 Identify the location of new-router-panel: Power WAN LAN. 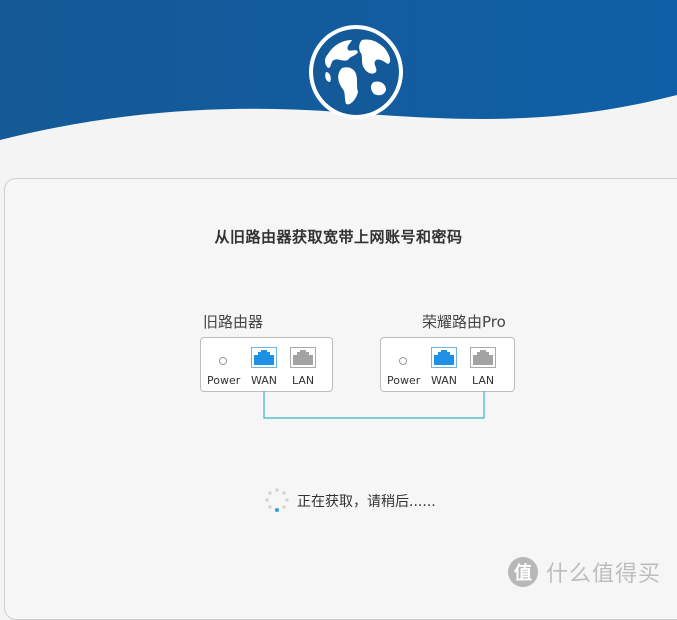
(447, 364).